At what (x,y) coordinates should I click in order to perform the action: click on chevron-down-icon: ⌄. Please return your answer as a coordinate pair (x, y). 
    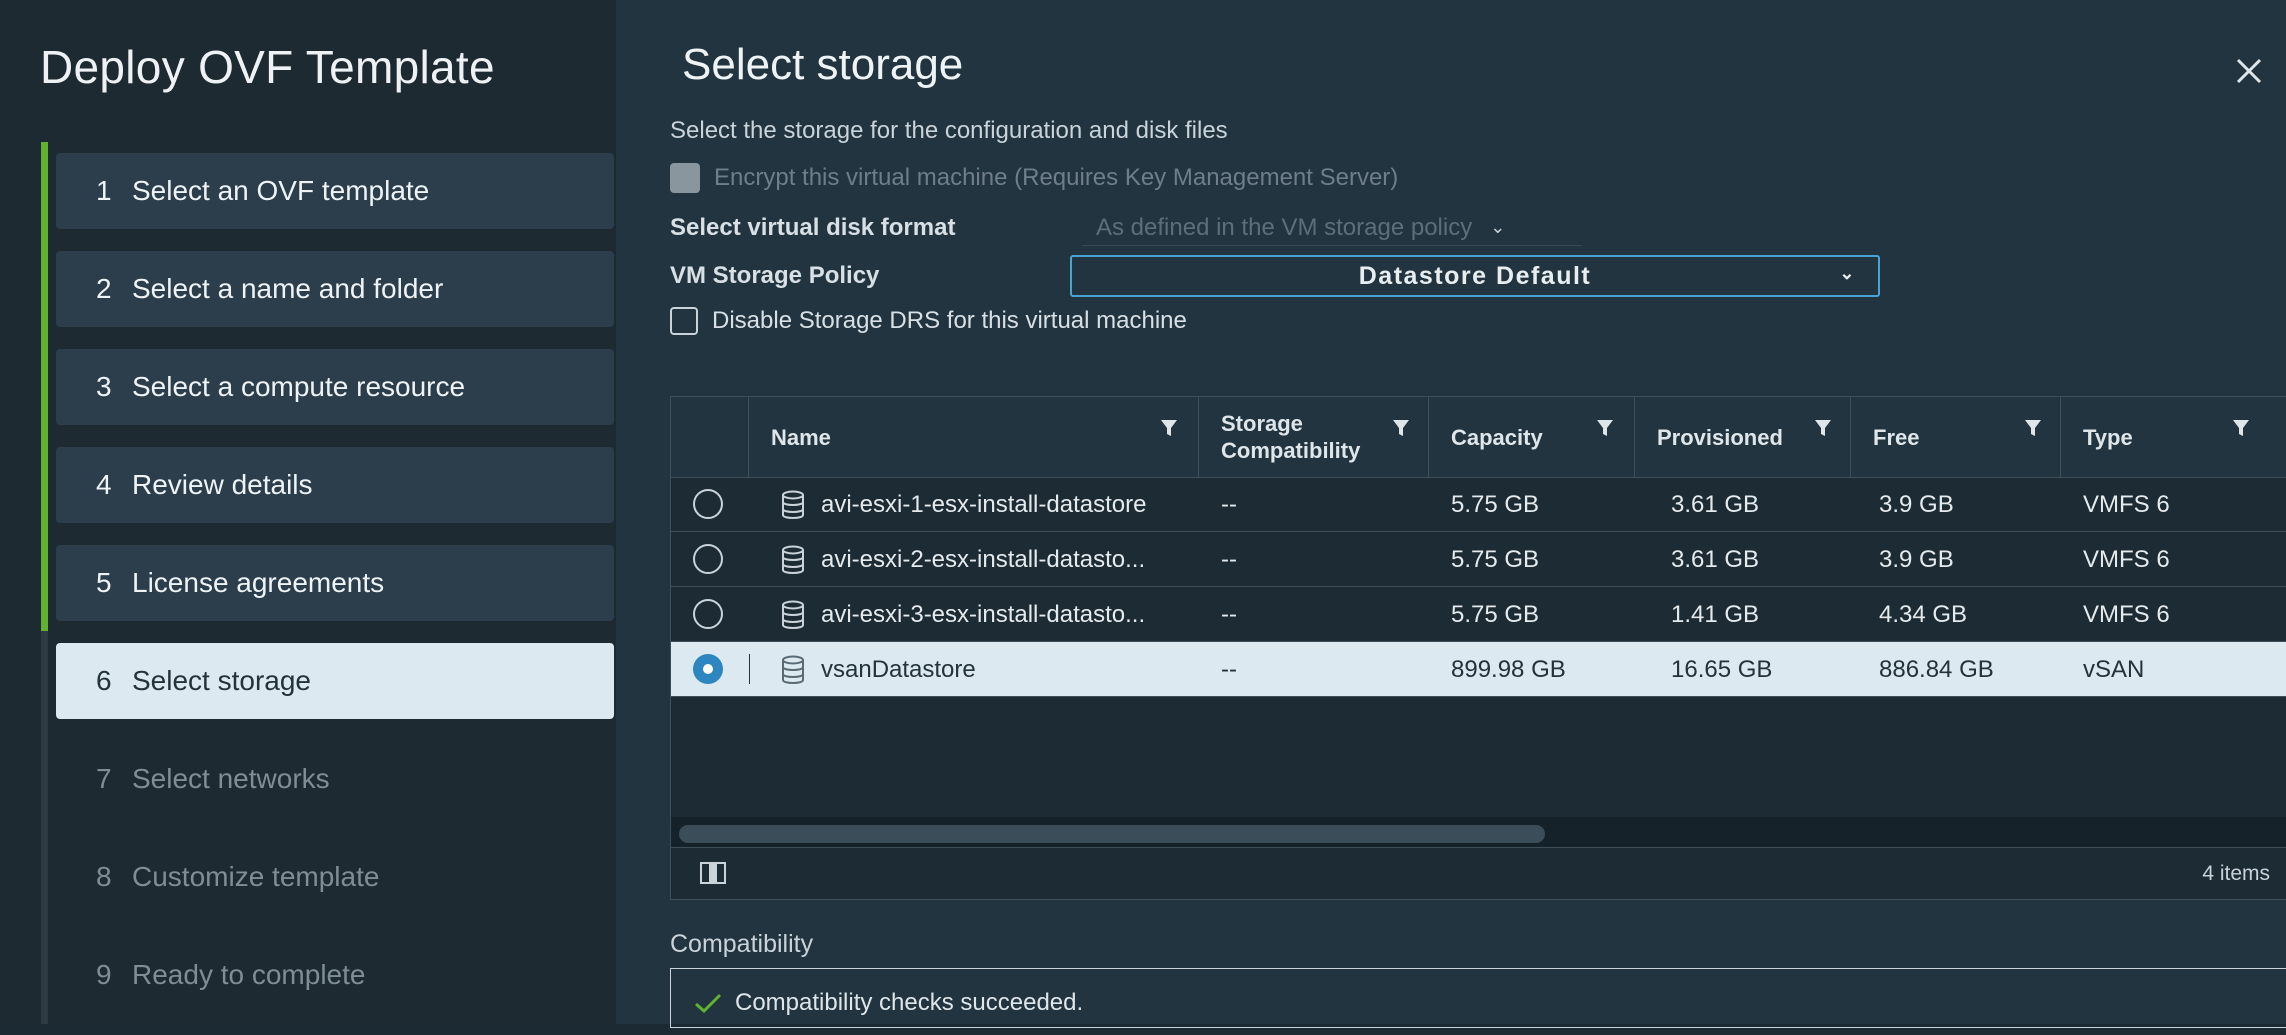
    Looking at the image, I should click on (1847, 273).